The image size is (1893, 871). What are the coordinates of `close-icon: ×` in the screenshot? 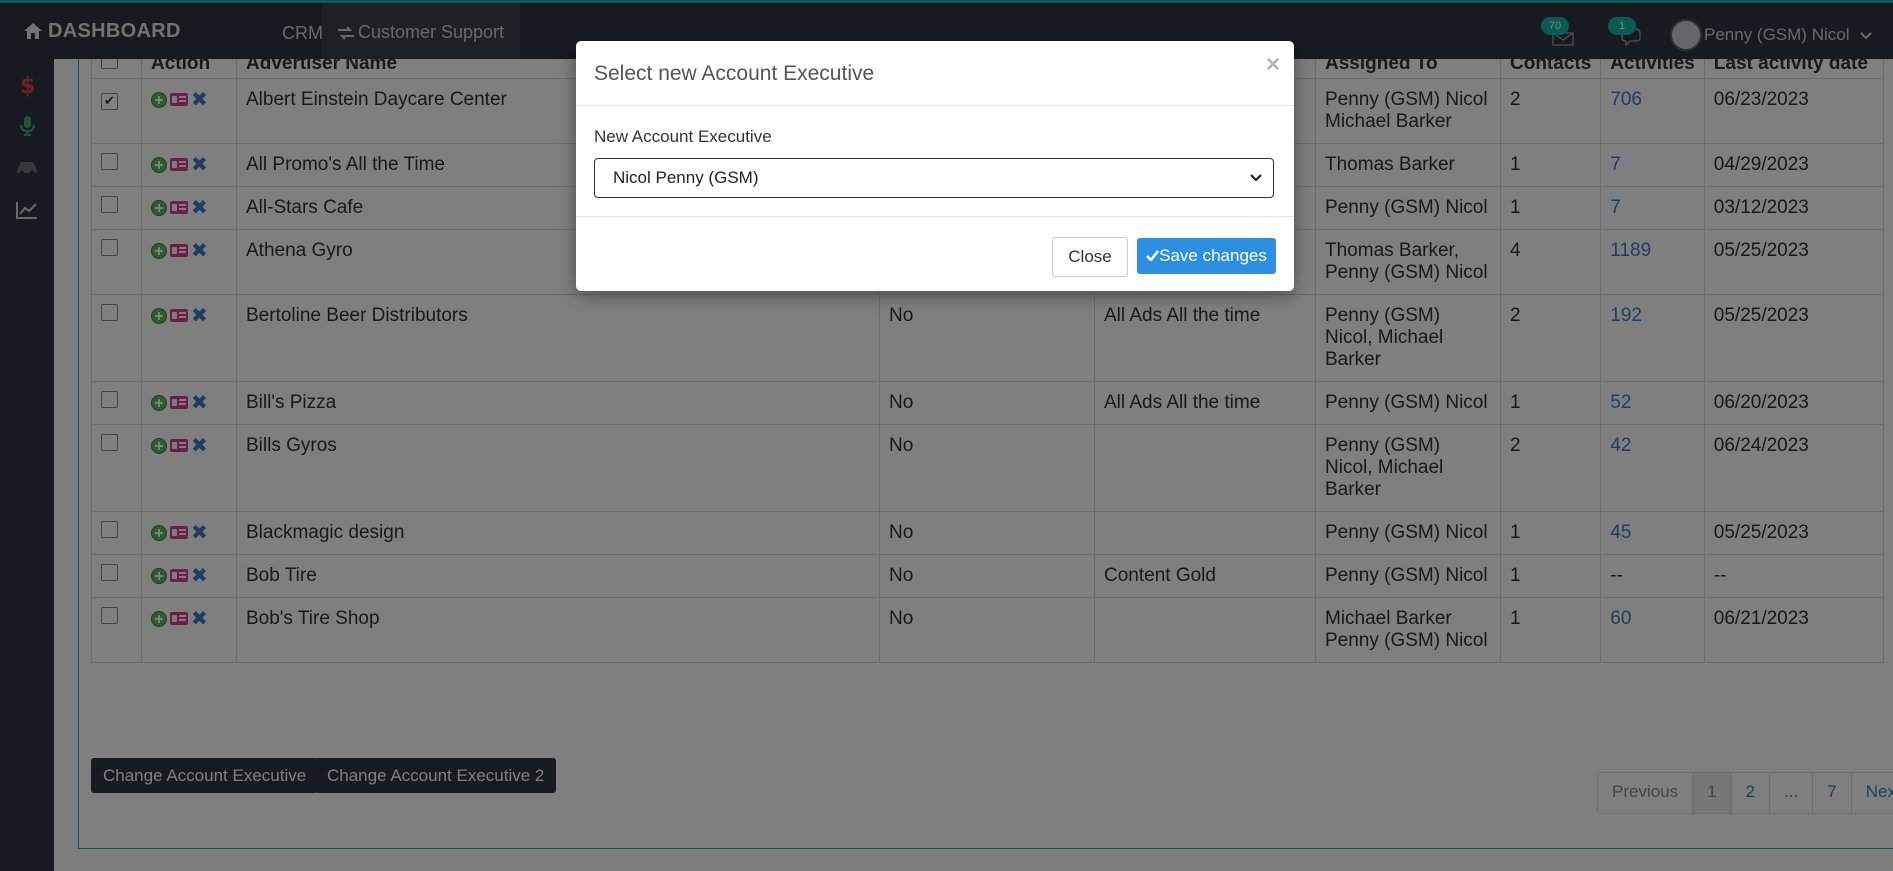 It's located at (1273, 65).